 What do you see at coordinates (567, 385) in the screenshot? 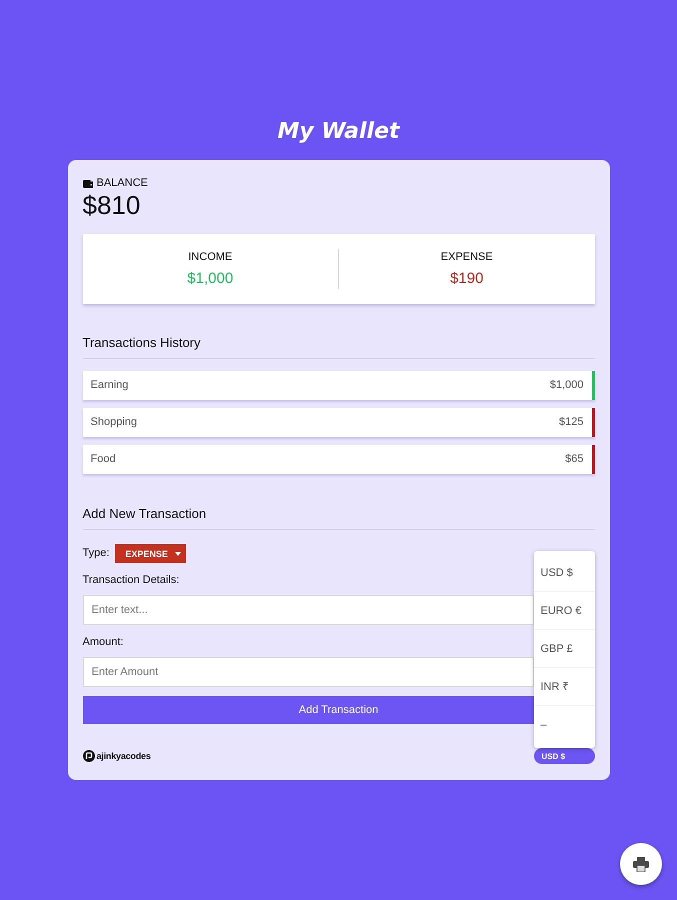
I see `transaction-amount: $1,000` at bounding box center [567, 385].